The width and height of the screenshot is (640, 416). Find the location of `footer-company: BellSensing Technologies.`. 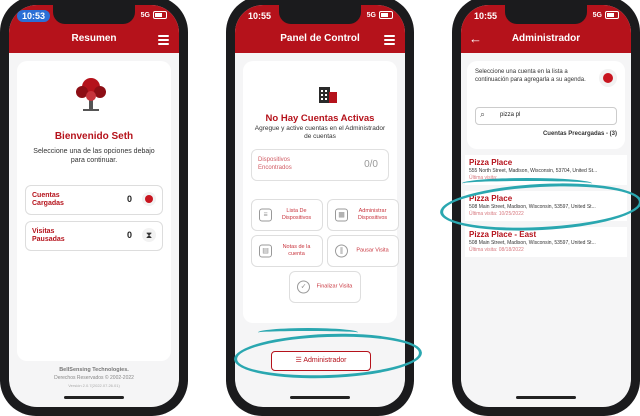

footer-company: BellSensing Technologies. is located at coordinates (94, 370).